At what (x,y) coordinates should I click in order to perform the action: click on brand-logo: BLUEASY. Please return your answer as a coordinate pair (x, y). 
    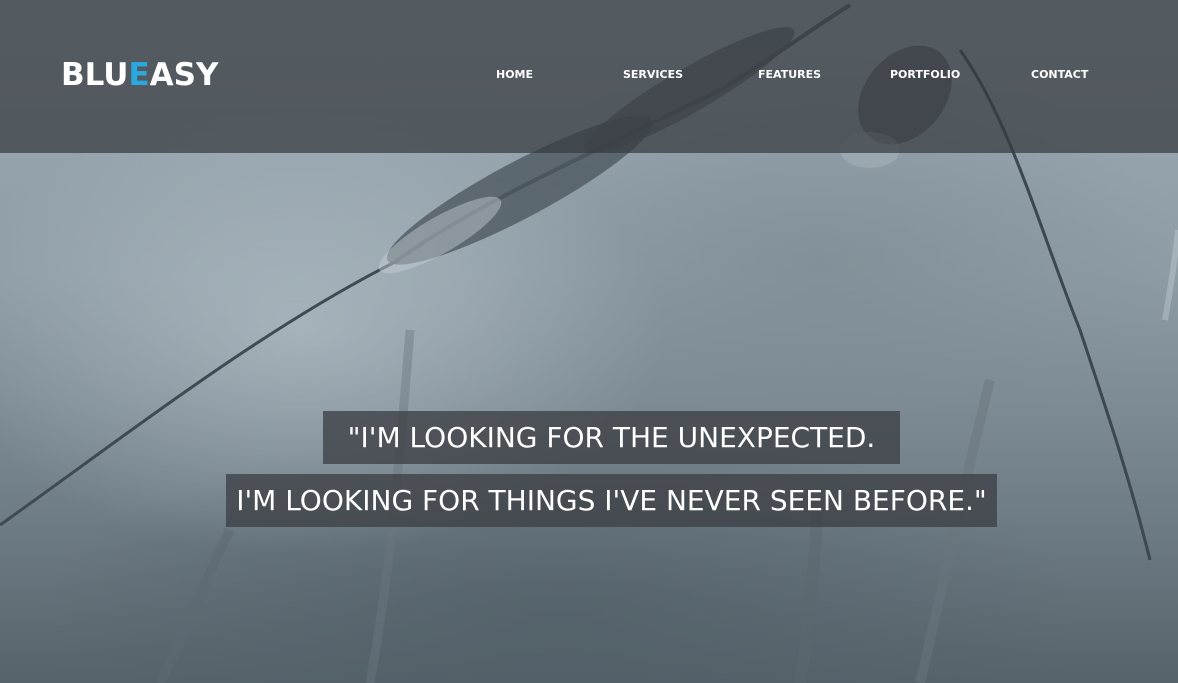
    Looking at the image, I should click on (139, 75).